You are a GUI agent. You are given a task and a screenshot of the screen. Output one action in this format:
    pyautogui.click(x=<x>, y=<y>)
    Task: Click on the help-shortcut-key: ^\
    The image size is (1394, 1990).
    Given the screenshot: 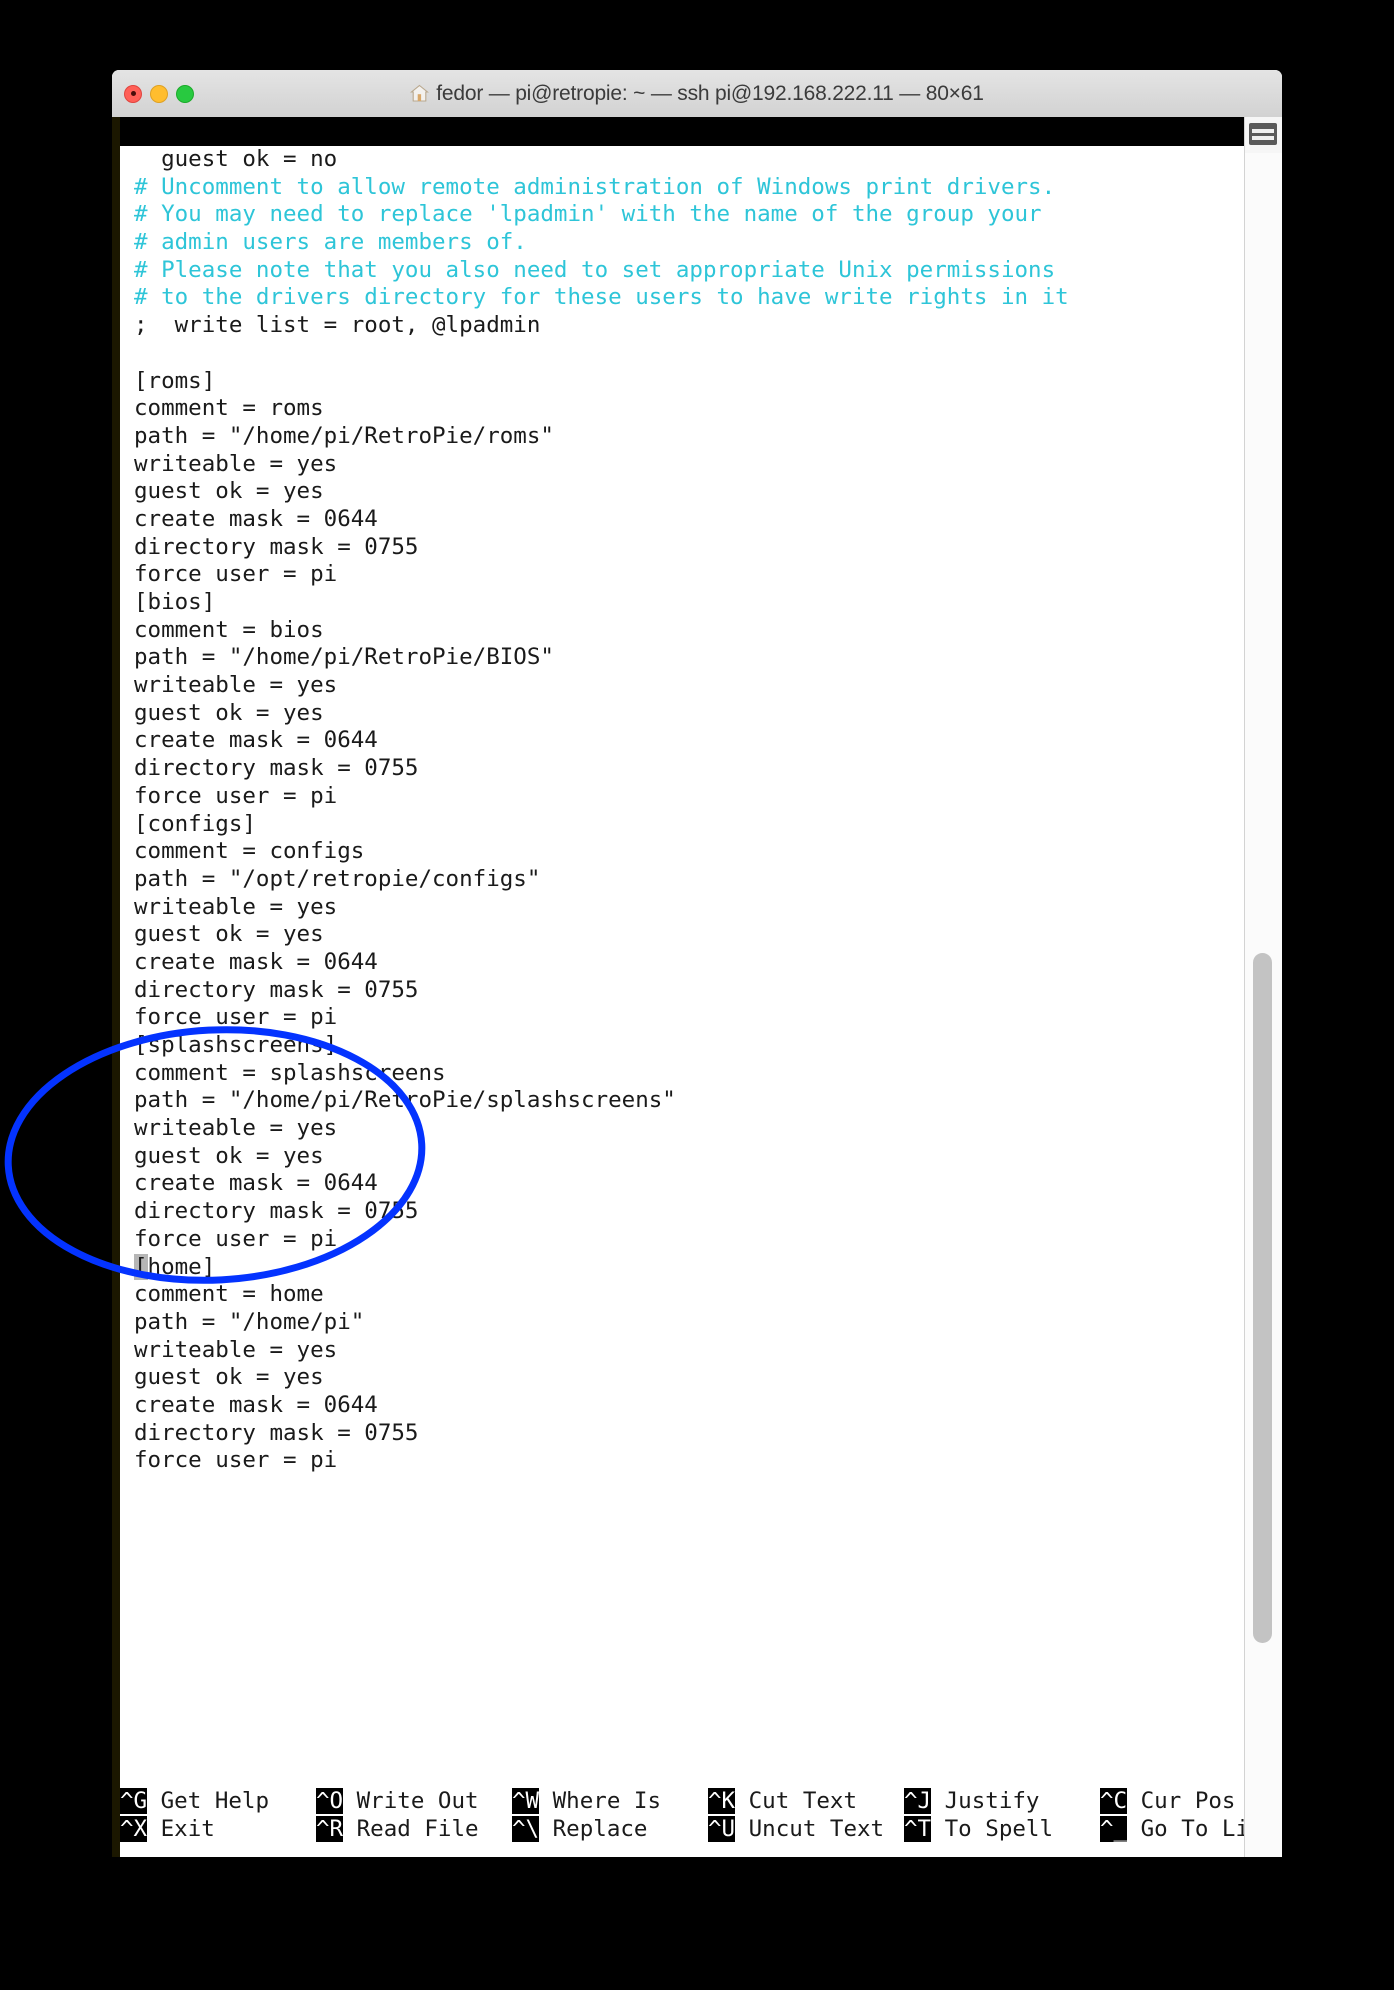 What is the action you would take?
    pyautogui.click(x=526, y=1829)
    